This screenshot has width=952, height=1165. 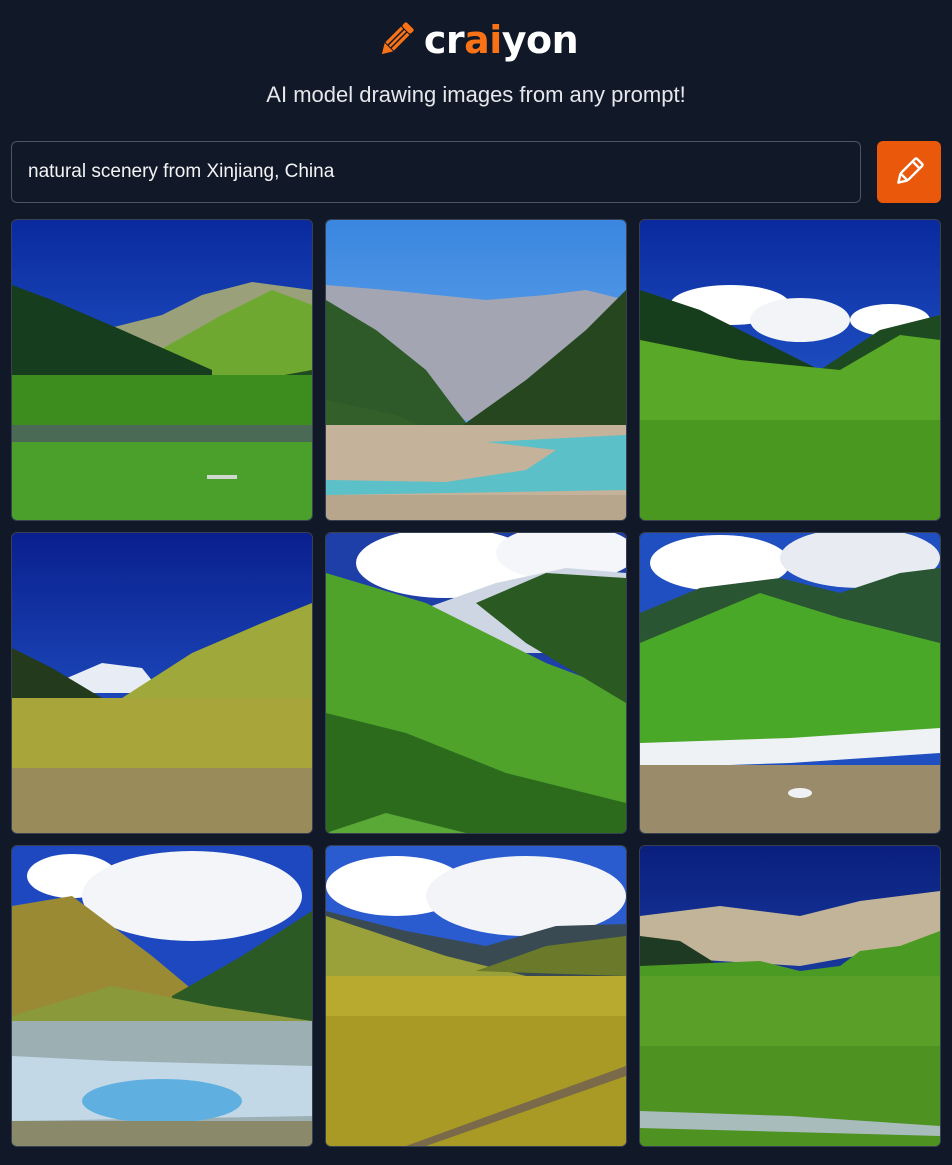 I want to click on logo-text: craiyon, so click(x=501, y=40).